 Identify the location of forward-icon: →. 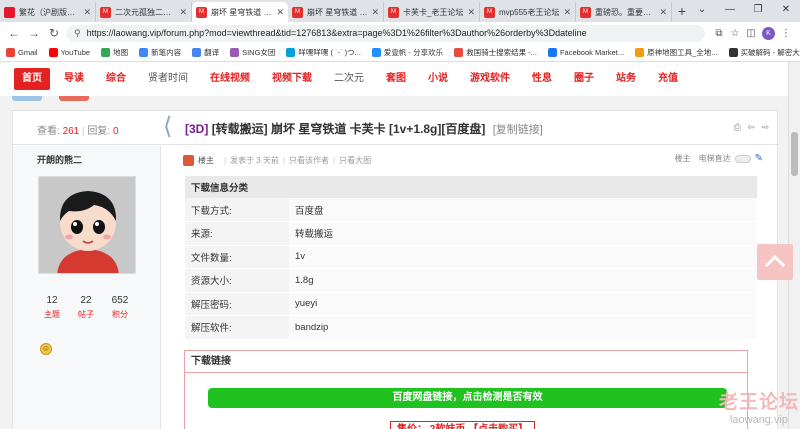
(34, 33).